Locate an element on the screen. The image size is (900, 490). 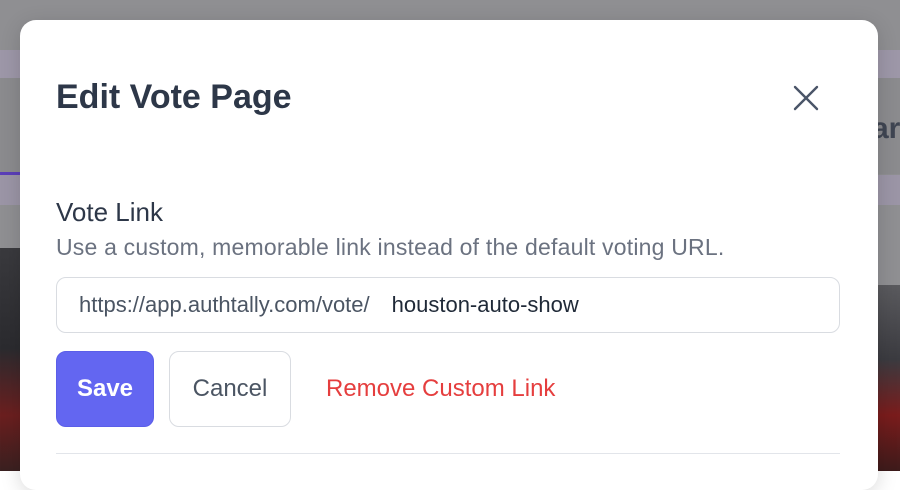
save-button: Save is located at coordinates (105, 389).